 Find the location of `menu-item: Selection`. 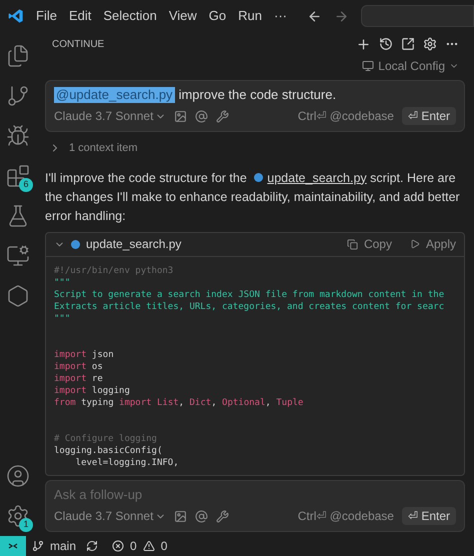

menu-item: Selection is located at coordinates (130, 16).